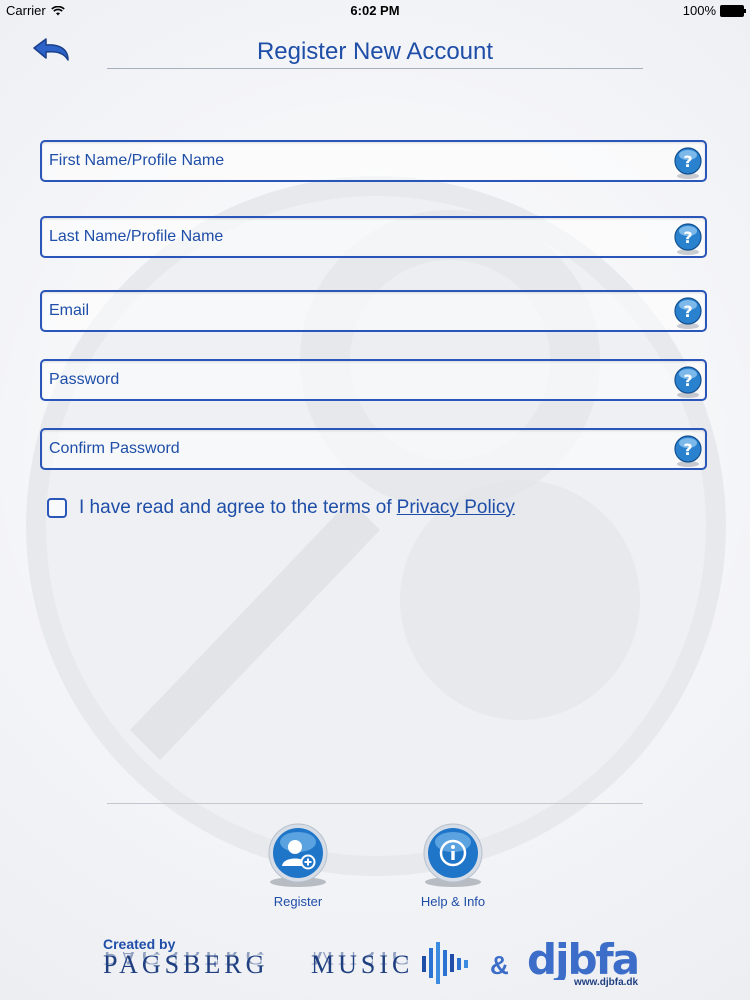 The image size is (750, 1000). What do you see at coordinates (453, 855) in the screenshot?
I see `info-icon` at bounding box center [453, 855].